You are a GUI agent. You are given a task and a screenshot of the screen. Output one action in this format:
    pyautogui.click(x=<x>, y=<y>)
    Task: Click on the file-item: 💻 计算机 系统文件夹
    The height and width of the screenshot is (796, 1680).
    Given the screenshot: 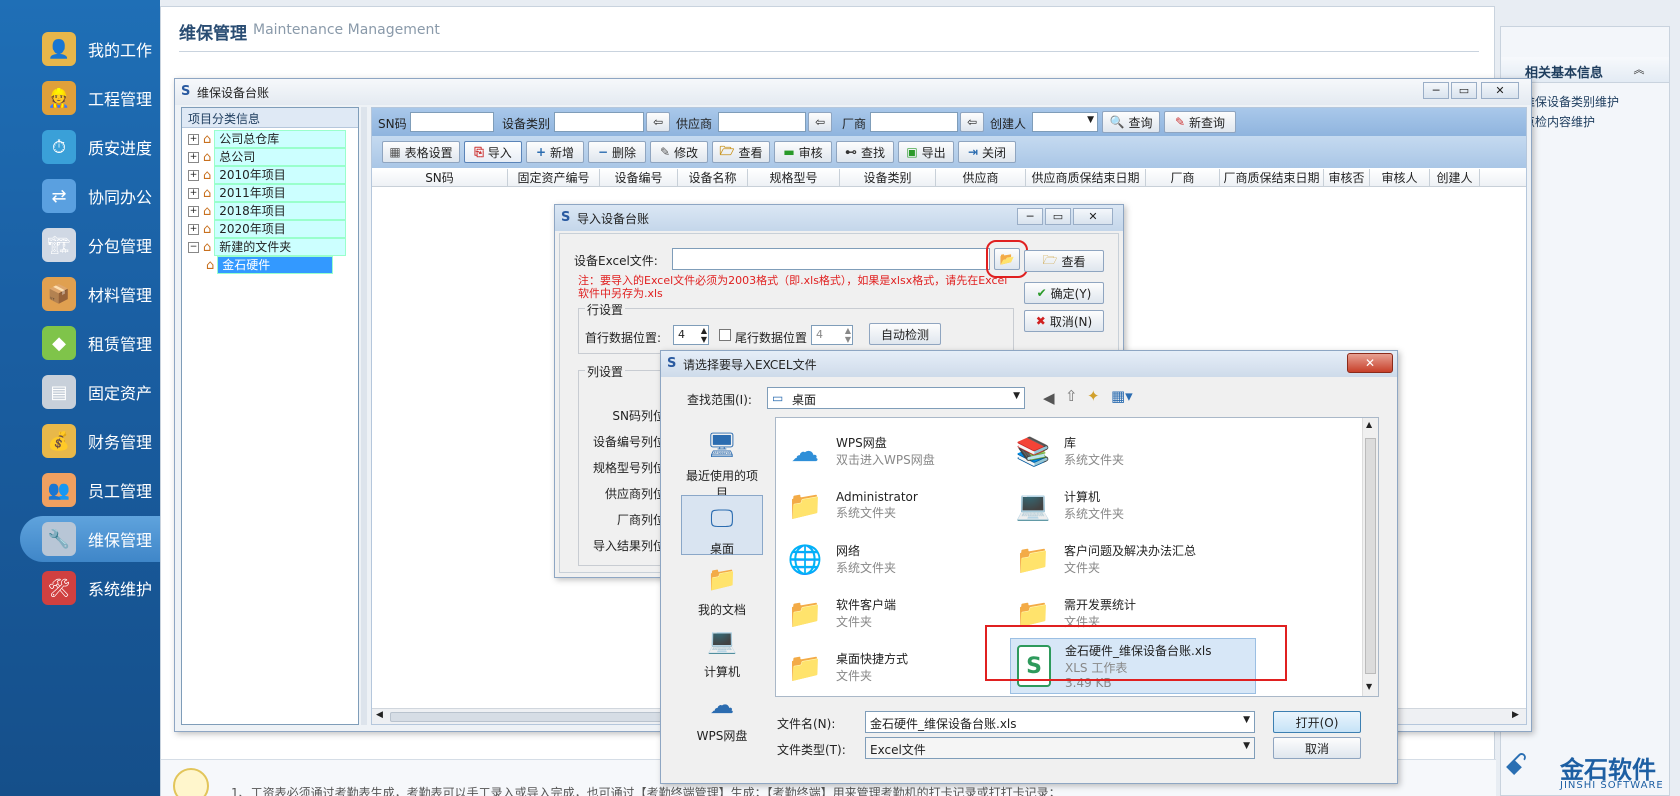 What is the action you would take?
    pyautogui.click(x=1120, y=505)
    